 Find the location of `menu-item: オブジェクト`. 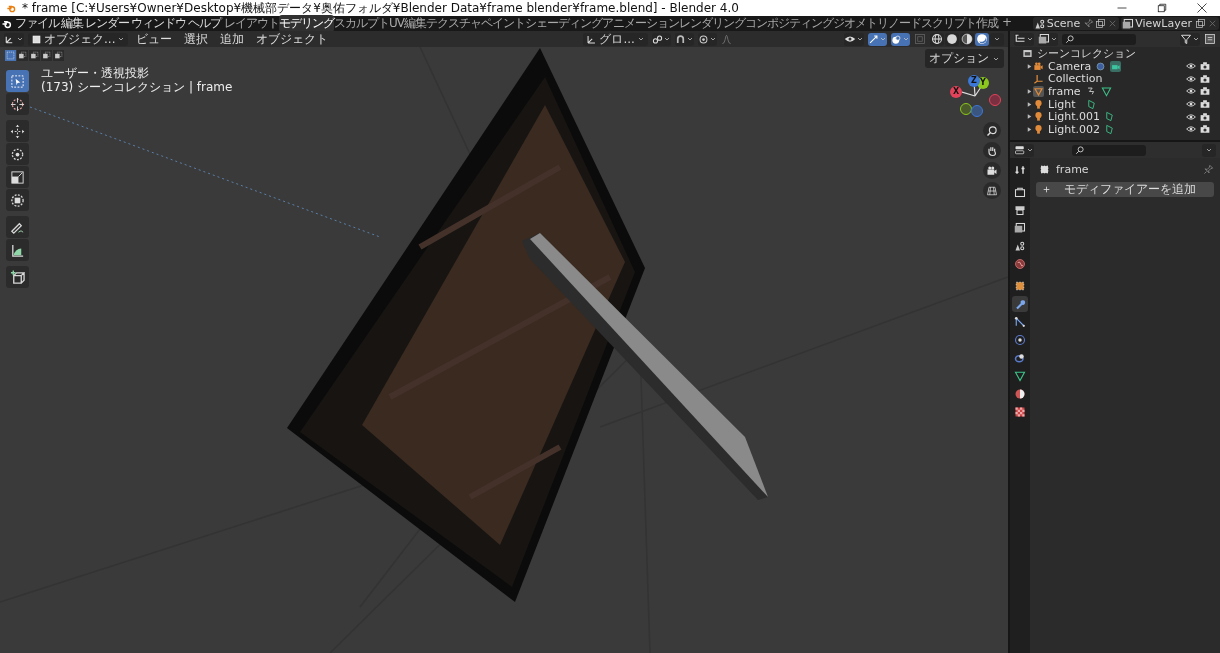

menu-item: オブジェクト is located at coordinates (292, 39).